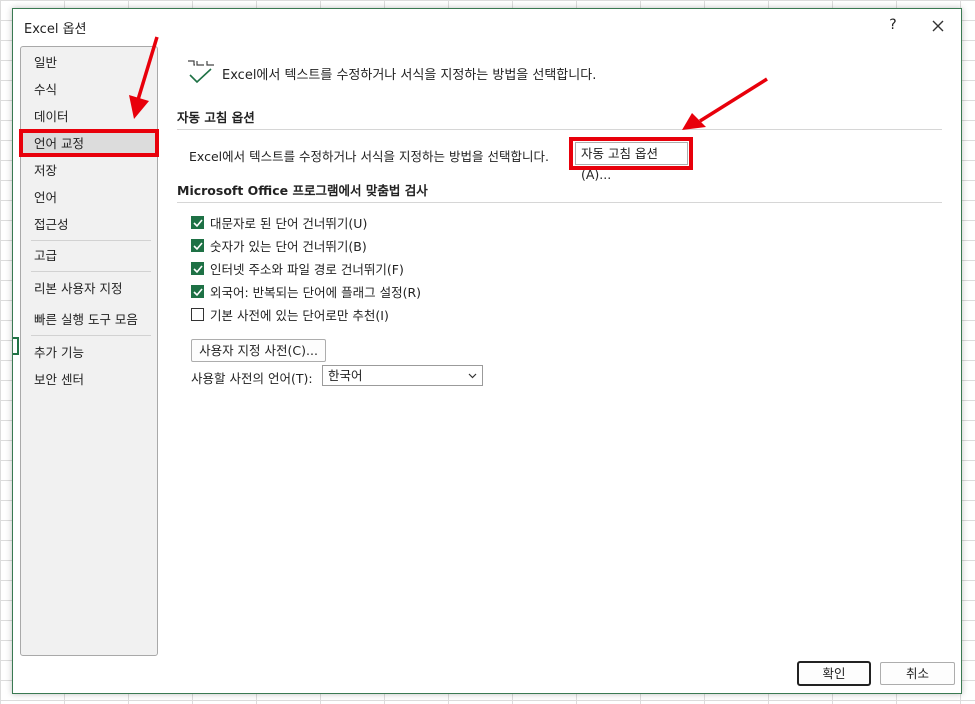  Describe the element at coordinates (89, 380) in the screenshot. I see `sidebar-item-trust-center: 보안 센터` at that location.